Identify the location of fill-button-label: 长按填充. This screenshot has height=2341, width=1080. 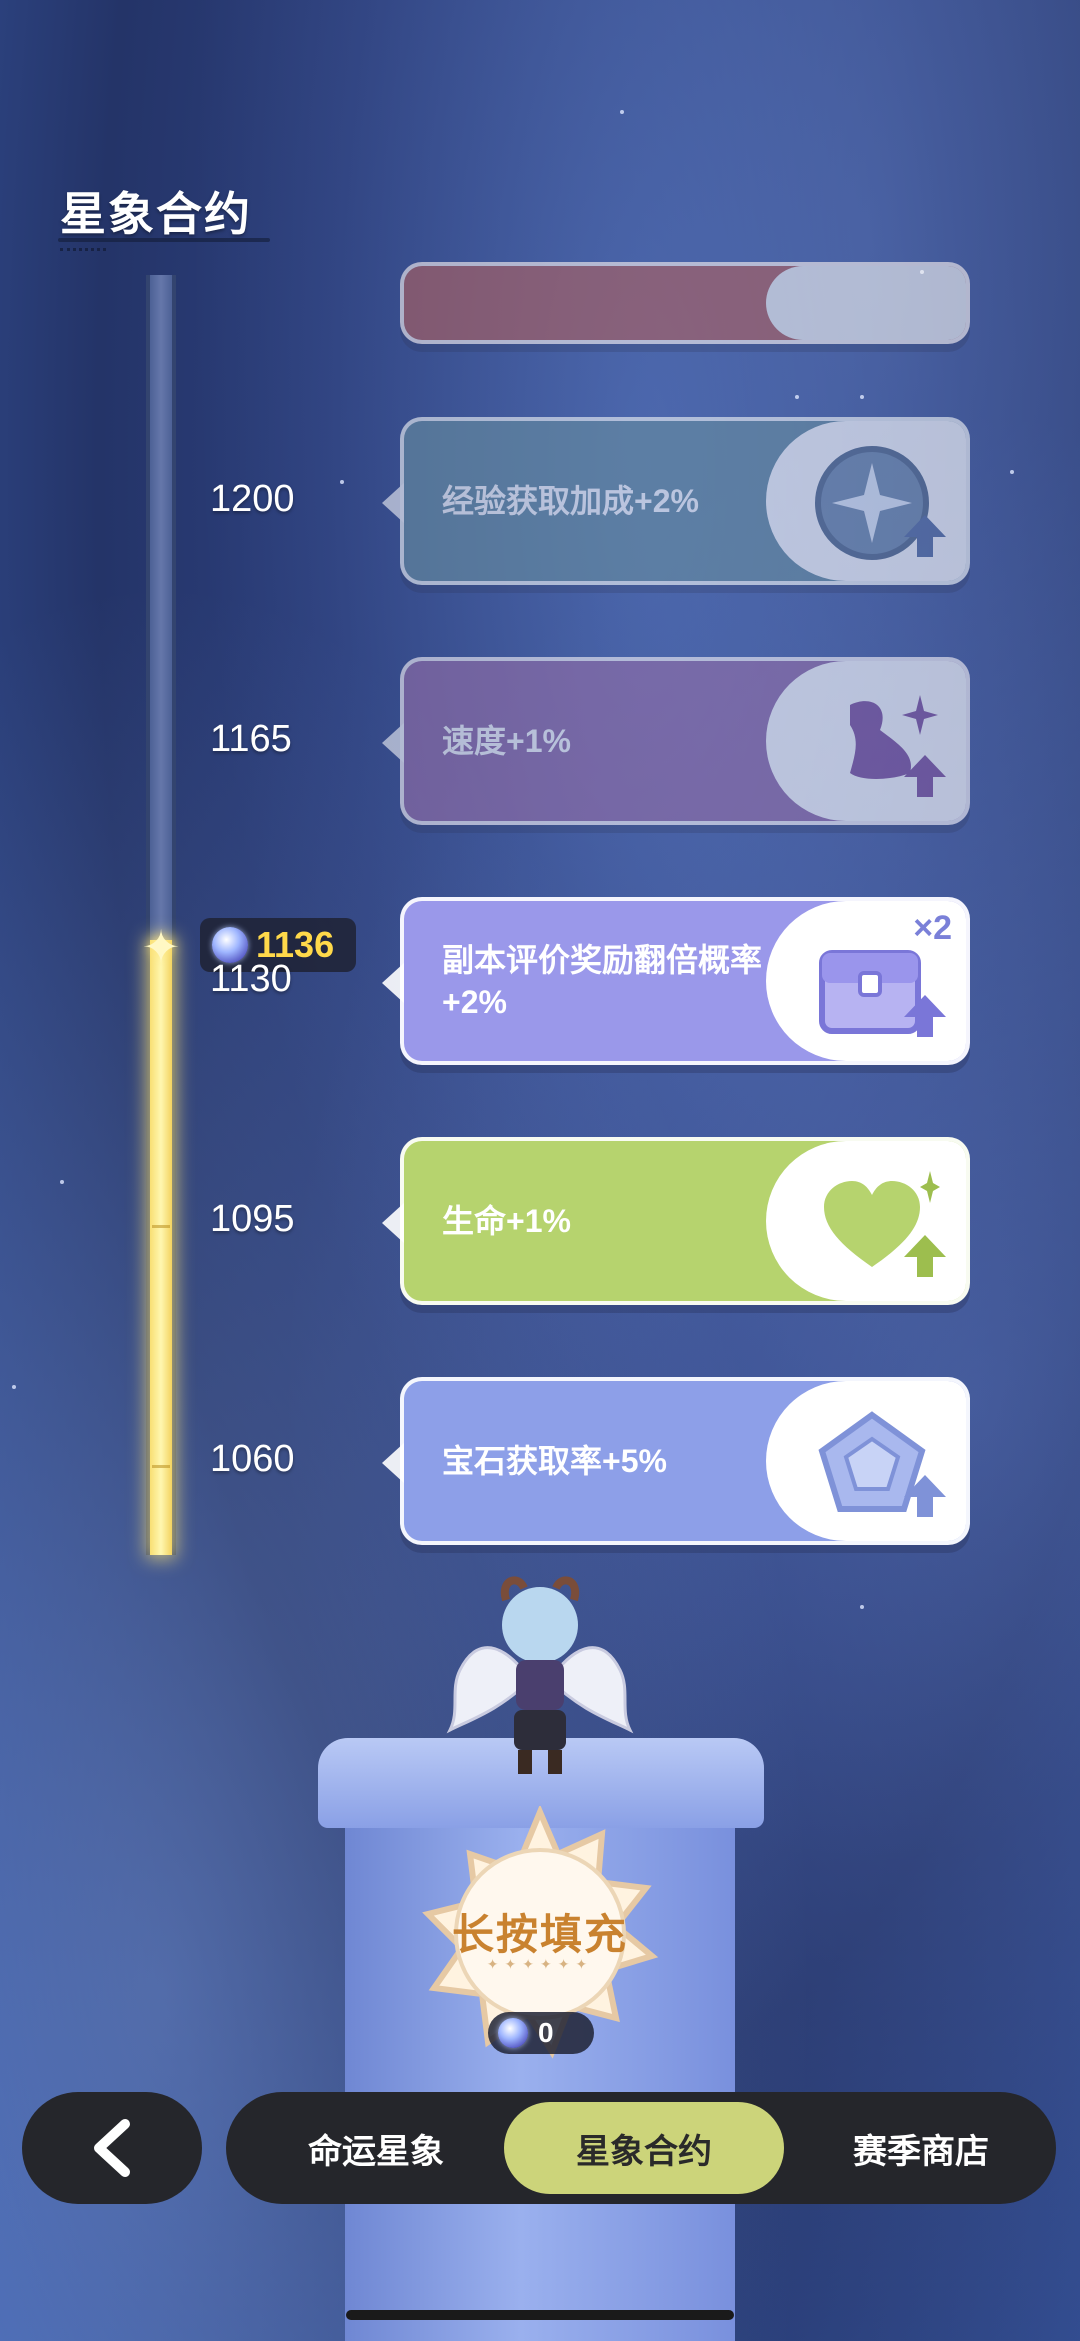
(539, 1934).